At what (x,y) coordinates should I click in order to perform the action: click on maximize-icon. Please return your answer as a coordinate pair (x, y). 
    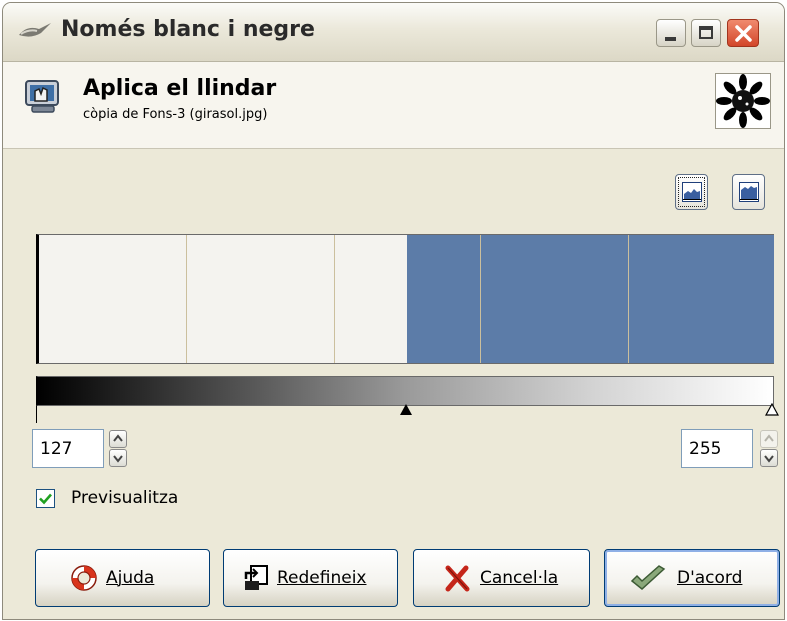
    Looking at the image, I should click on (706, 32).